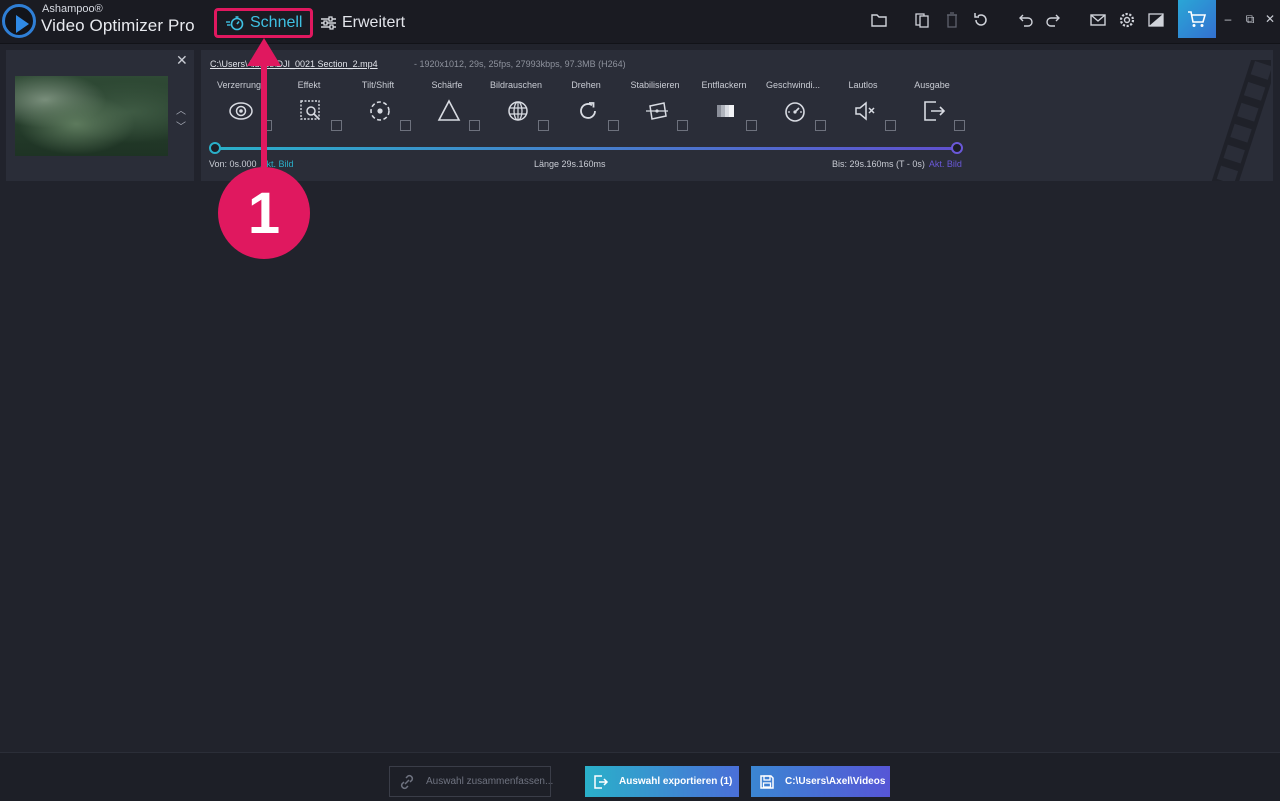  What do you see at coordinates (264, 213) in the screenshot?
I see `annotation-step-badge: 1` at bounding box center [264, 213].